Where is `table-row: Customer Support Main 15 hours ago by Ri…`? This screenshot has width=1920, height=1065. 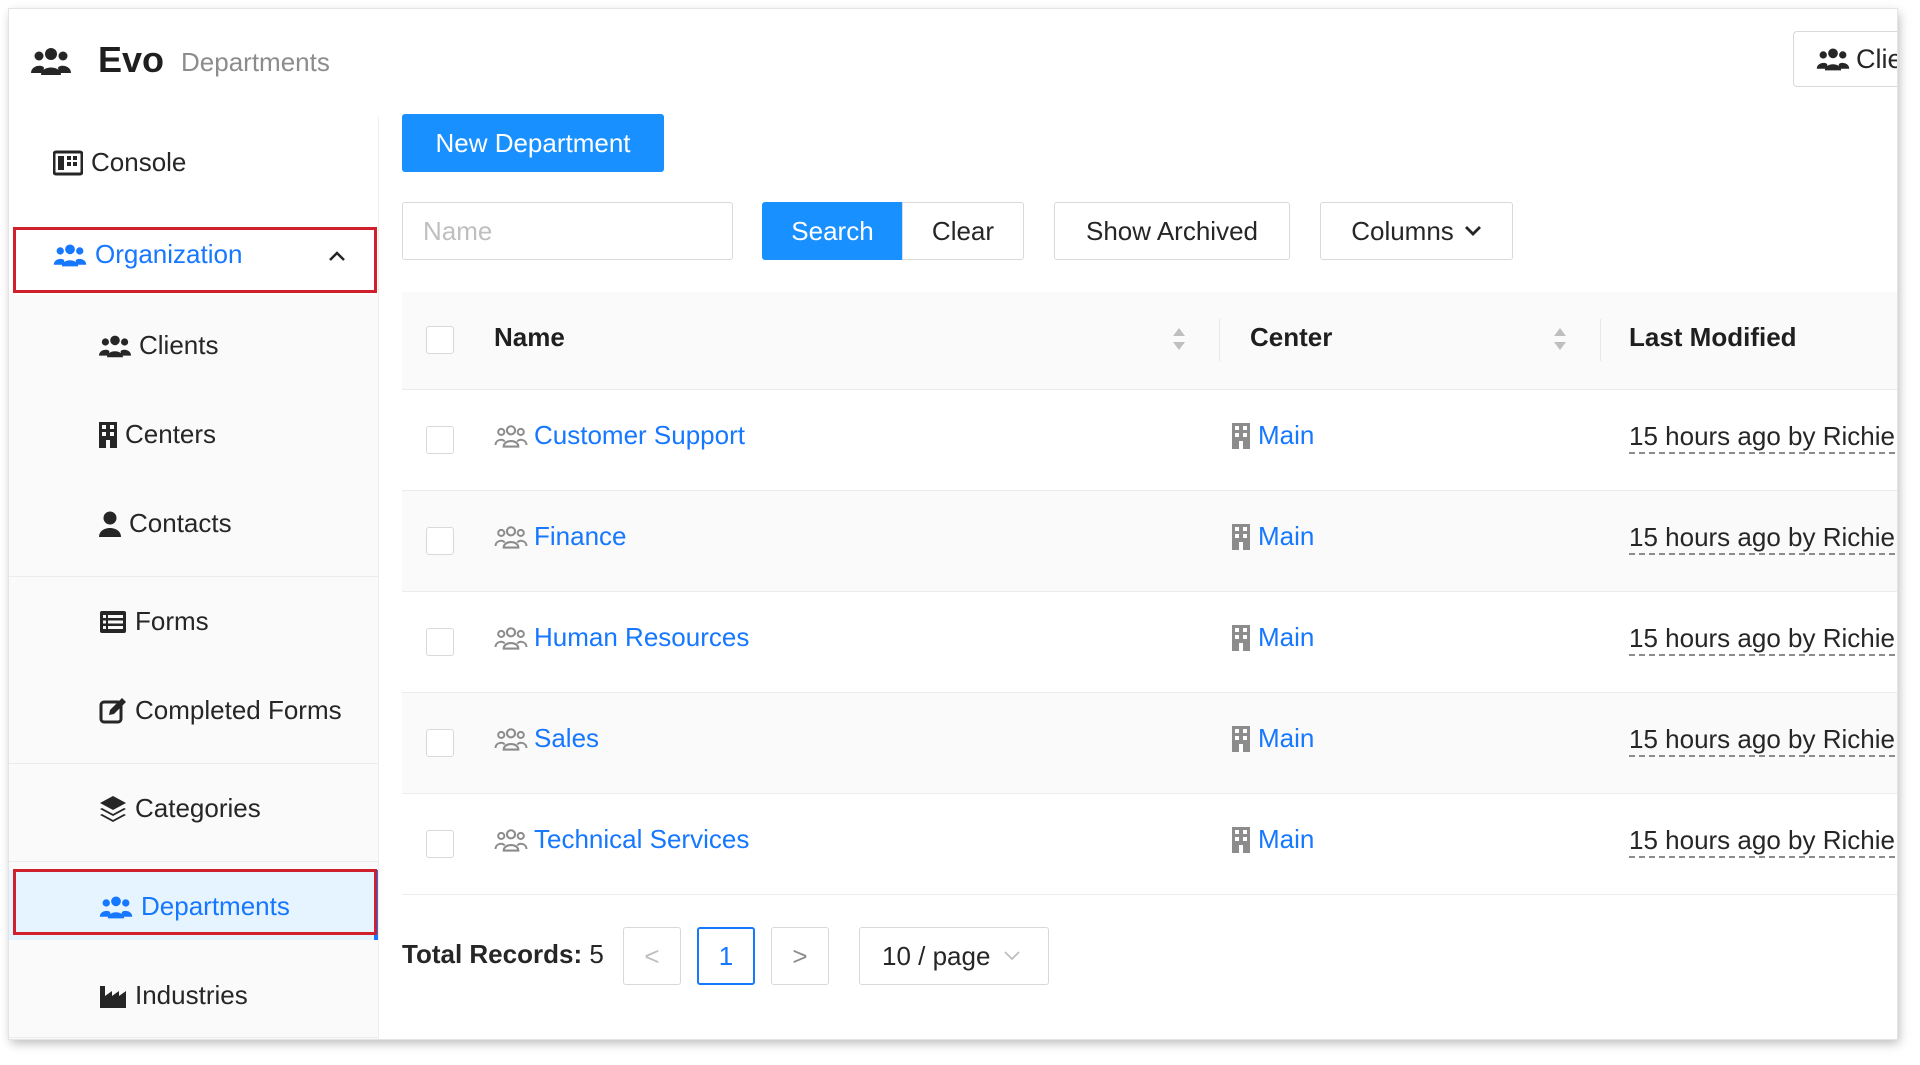 table-row: Customer Support Main 15 hours ago by Ri… is located at coordinates (1149, 440).